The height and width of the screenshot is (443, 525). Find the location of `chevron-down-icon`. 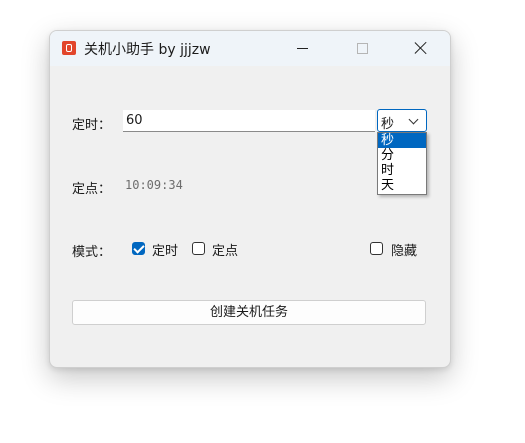

chevron-down-icon is located at coordinates (413, 119).